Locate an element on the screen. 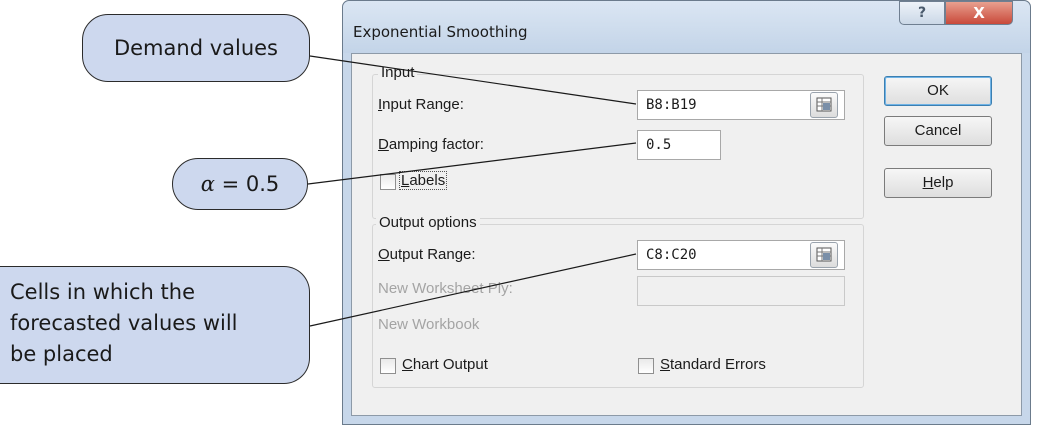 The width and height of the screenshot is (1037, 425). alpha-leader-line is located at coordinates (472, 163).